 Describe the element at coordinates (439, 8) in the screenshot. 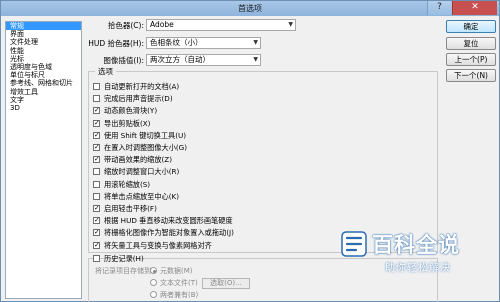

I see `help-button: ?` at that location.